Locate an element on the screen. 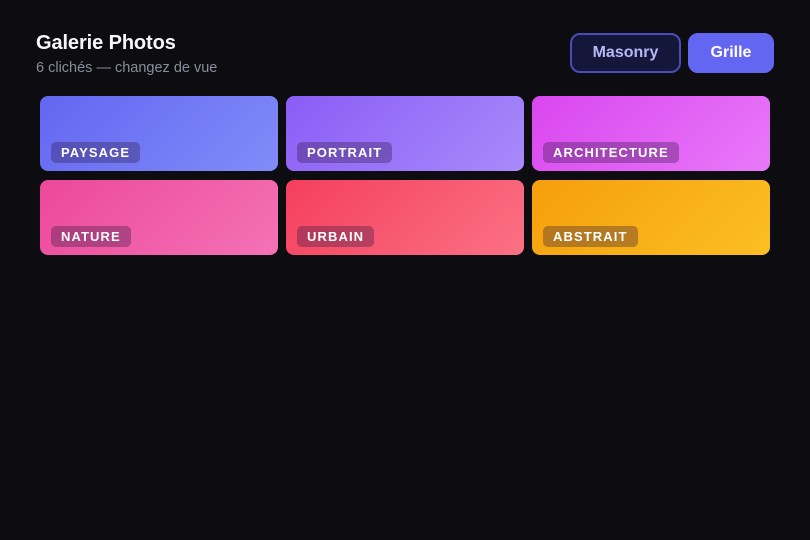 The image size is (810, 540). photo-category-label: ABSTRAIT is located at coordinates (590, 236).